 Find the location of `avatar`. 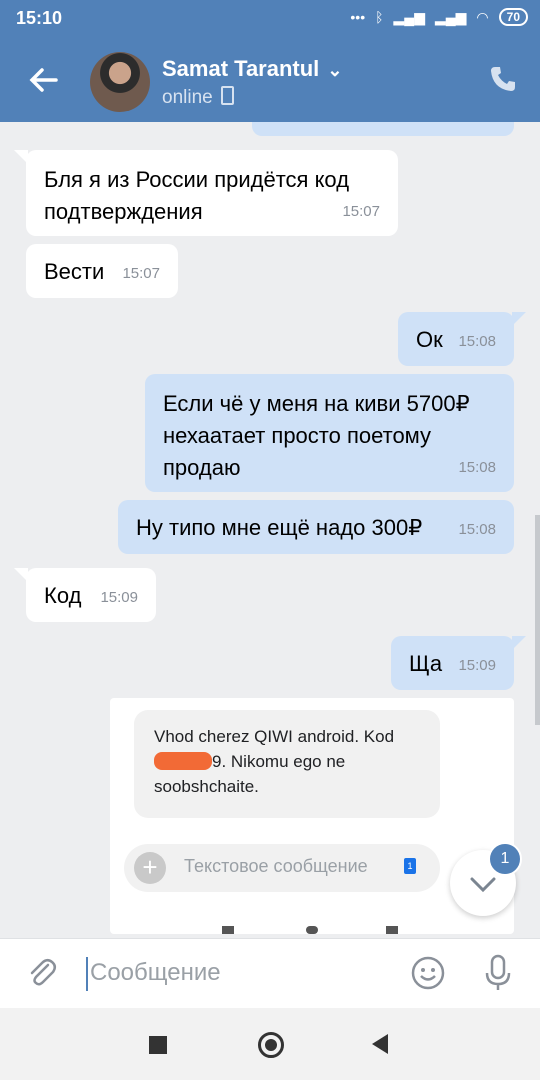

avatar is located at coordinates (120, 82).